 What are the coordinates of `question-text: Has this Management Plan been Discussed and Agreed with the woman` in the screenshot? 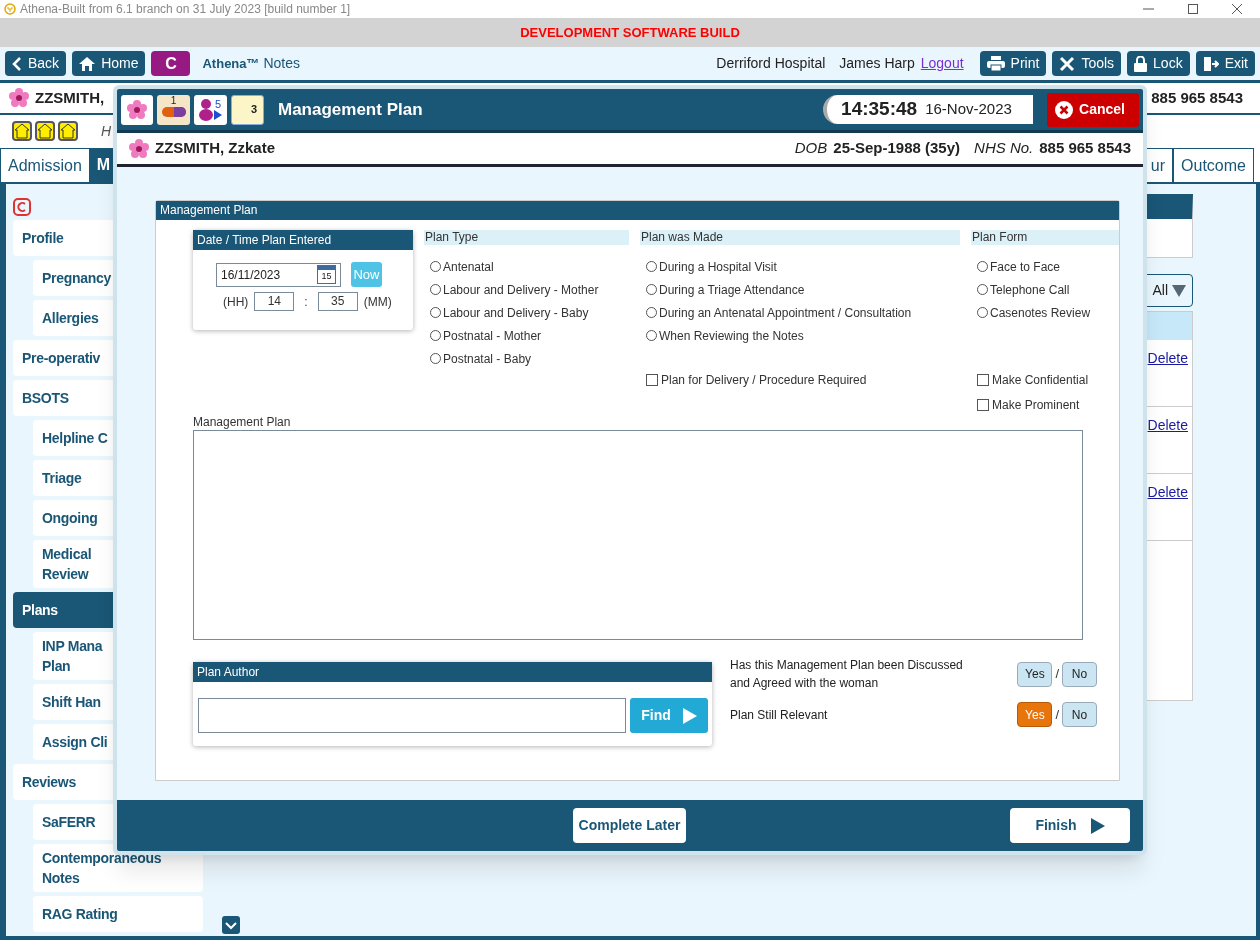 It's located at (847, 674).